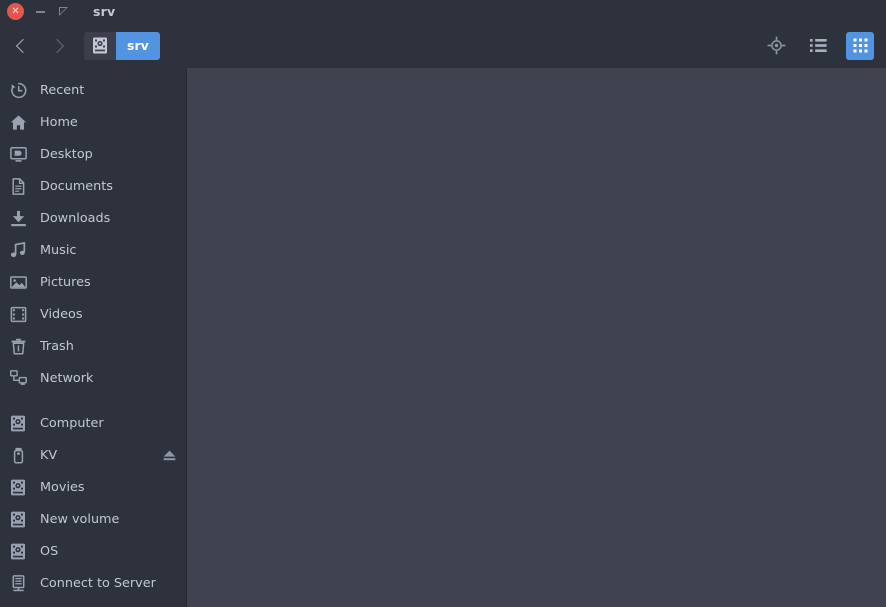 This screenshot has width=886, height=607. What do you see at coordinates (93, 250) in the screenshot?
I see `sidebar-item-music: Music` at bounding box center [93, 250].